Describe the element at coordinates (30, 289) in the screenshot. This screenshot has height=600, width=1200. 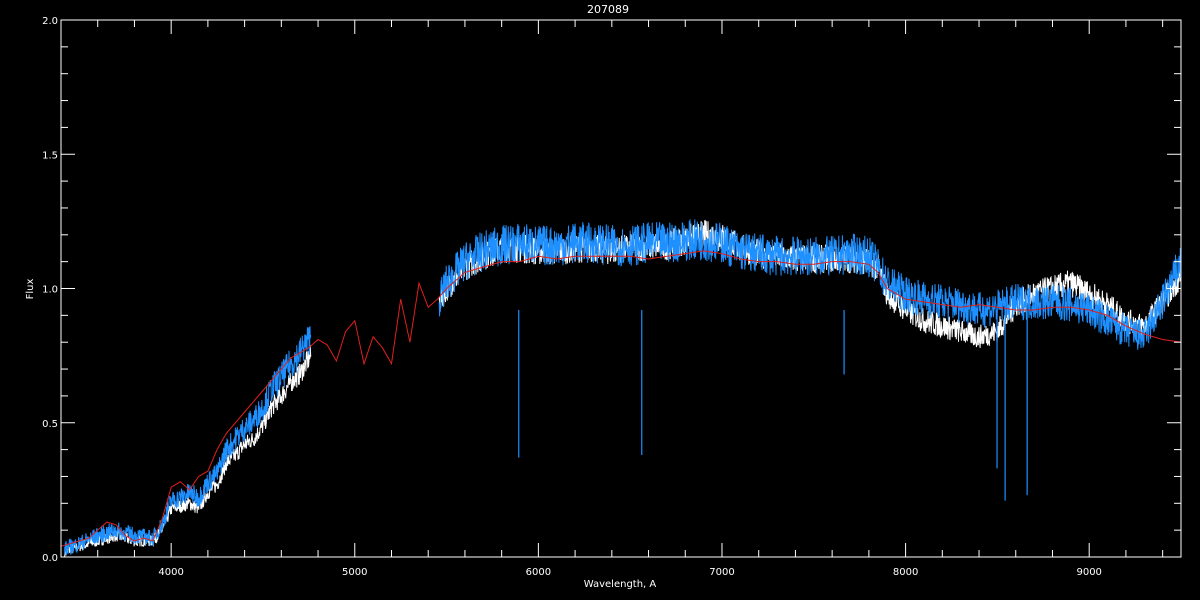
I see `y-axis-label: Flux` at that location.